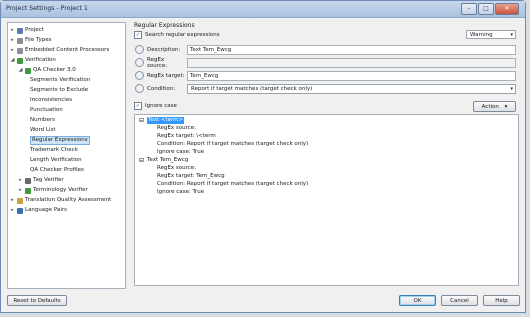 This screenshot has width=530, height=317. I want to click on tree-item-translation-quality-assessment: ▸ Translation Quality Assessment, so click(60, 200).